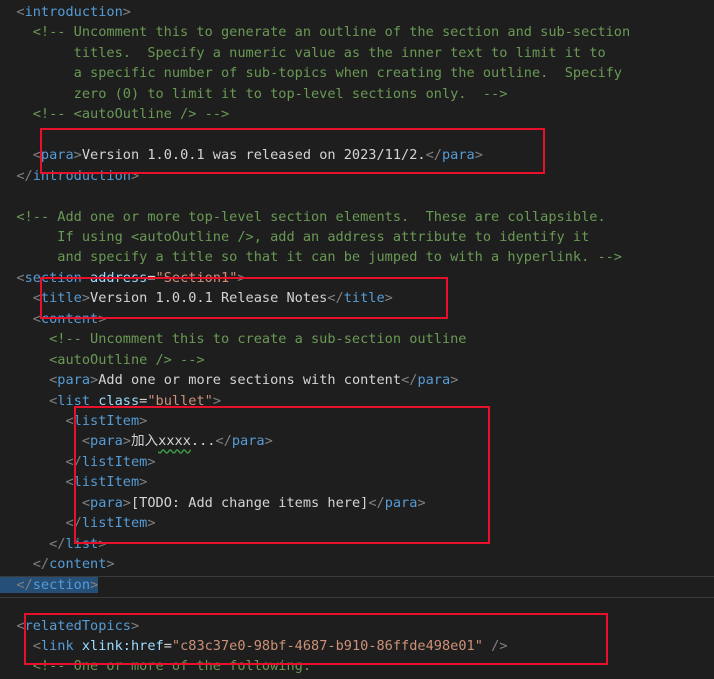 Image resolution: width=714 pixels, height=679 pixels. Describe the element at coordinates (180, 400) in the screenshot. I see `code-token: "bullet"` at that location.